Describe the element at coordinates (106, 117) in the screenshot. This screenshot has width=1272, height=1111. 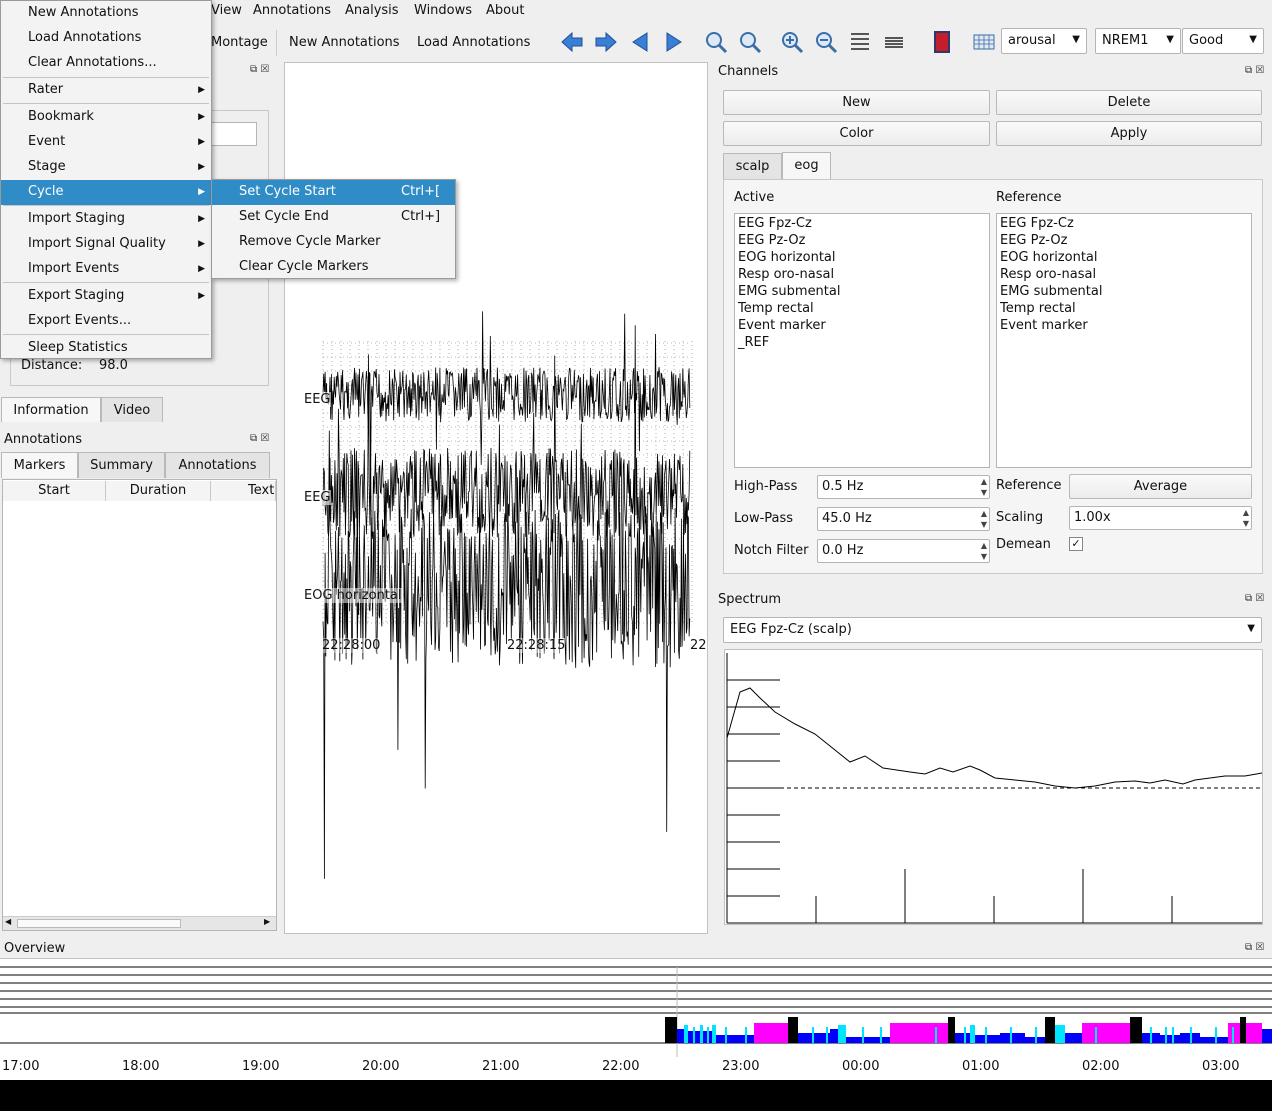
I see `menu-item-bookmark: Bookmark ▶` at that location.